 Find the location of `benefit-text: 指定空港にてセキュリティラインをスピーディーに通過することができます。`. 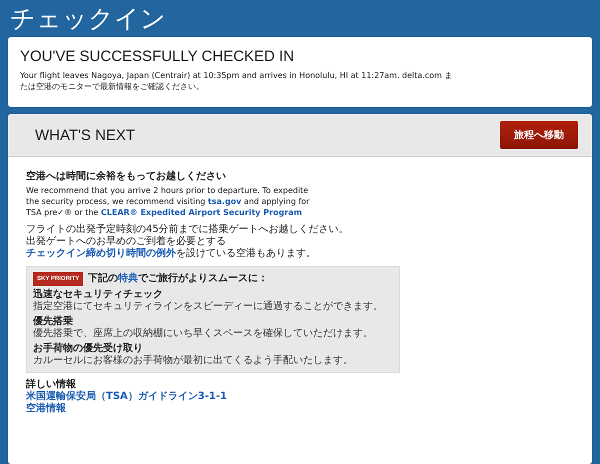

benefit-text: 指定空港にてセキュリティラインをスピーディーに通過することができます。 is located at coordinates (208, 307).